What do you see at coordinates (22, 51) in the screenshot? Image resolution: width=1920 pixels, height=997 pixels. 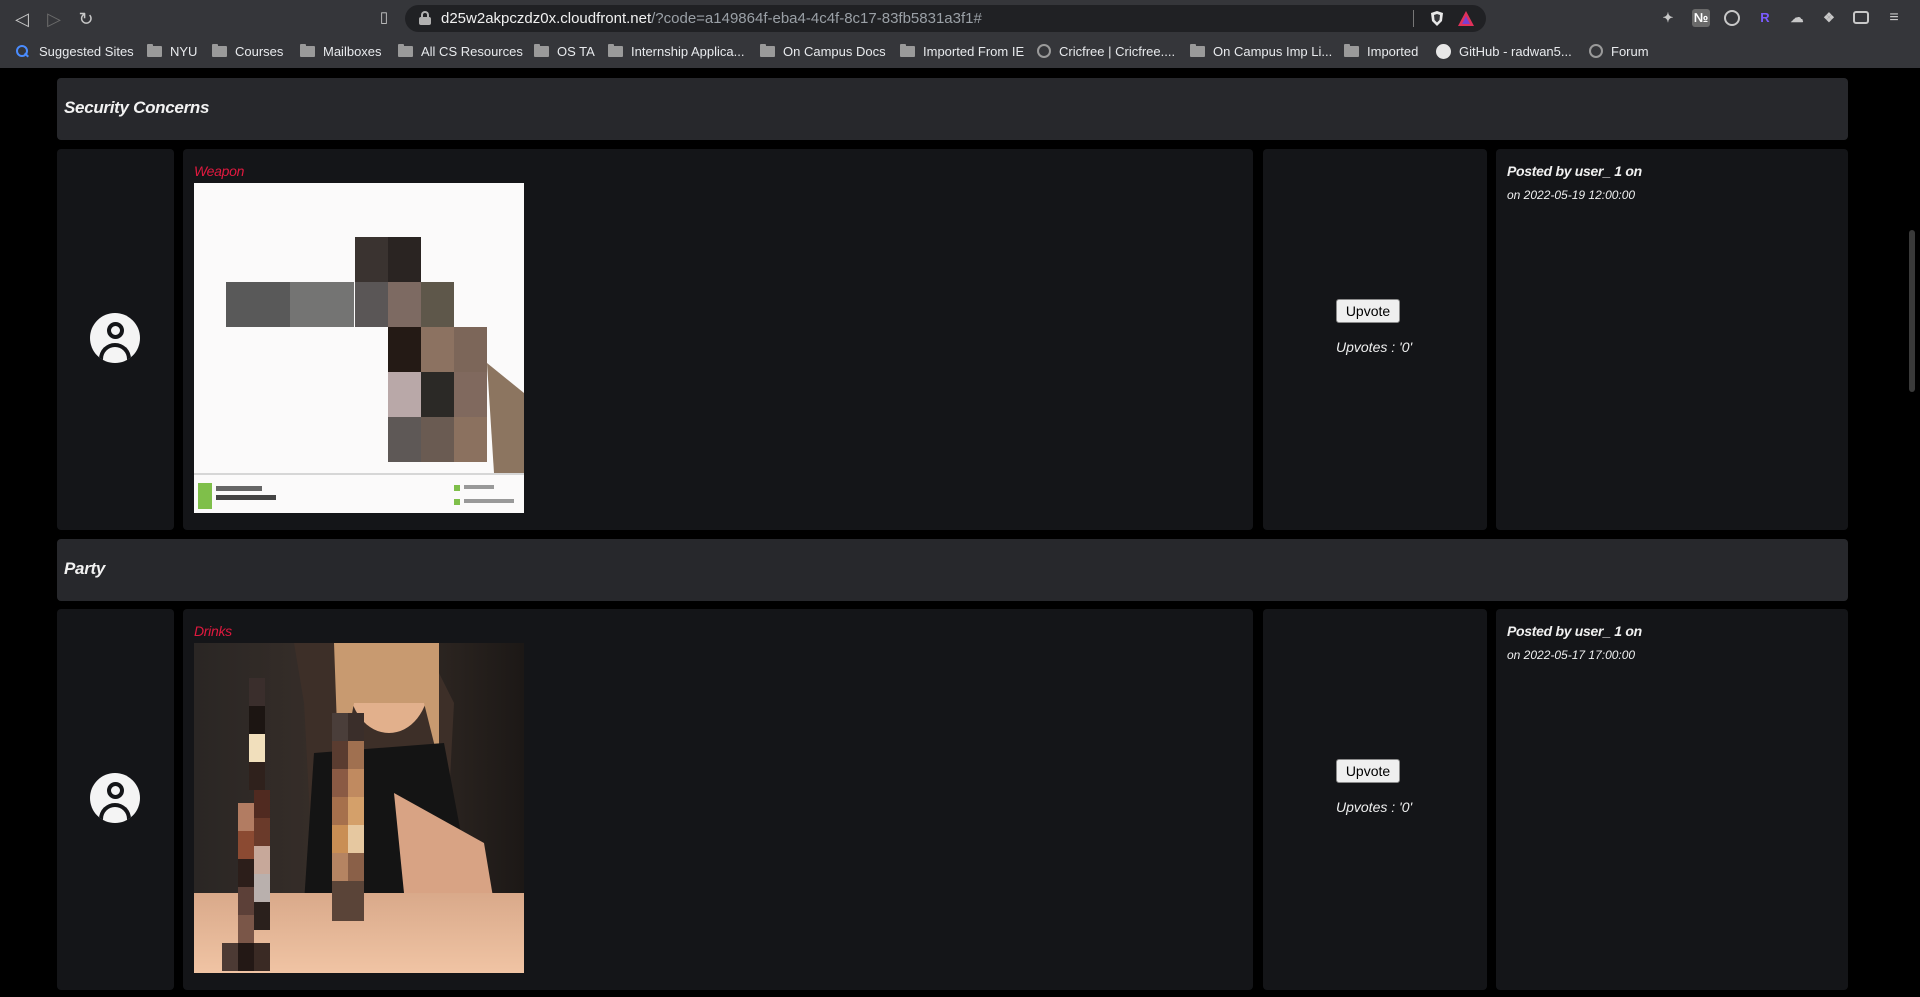 I see `search-icon` at bounding box center [22, 51].